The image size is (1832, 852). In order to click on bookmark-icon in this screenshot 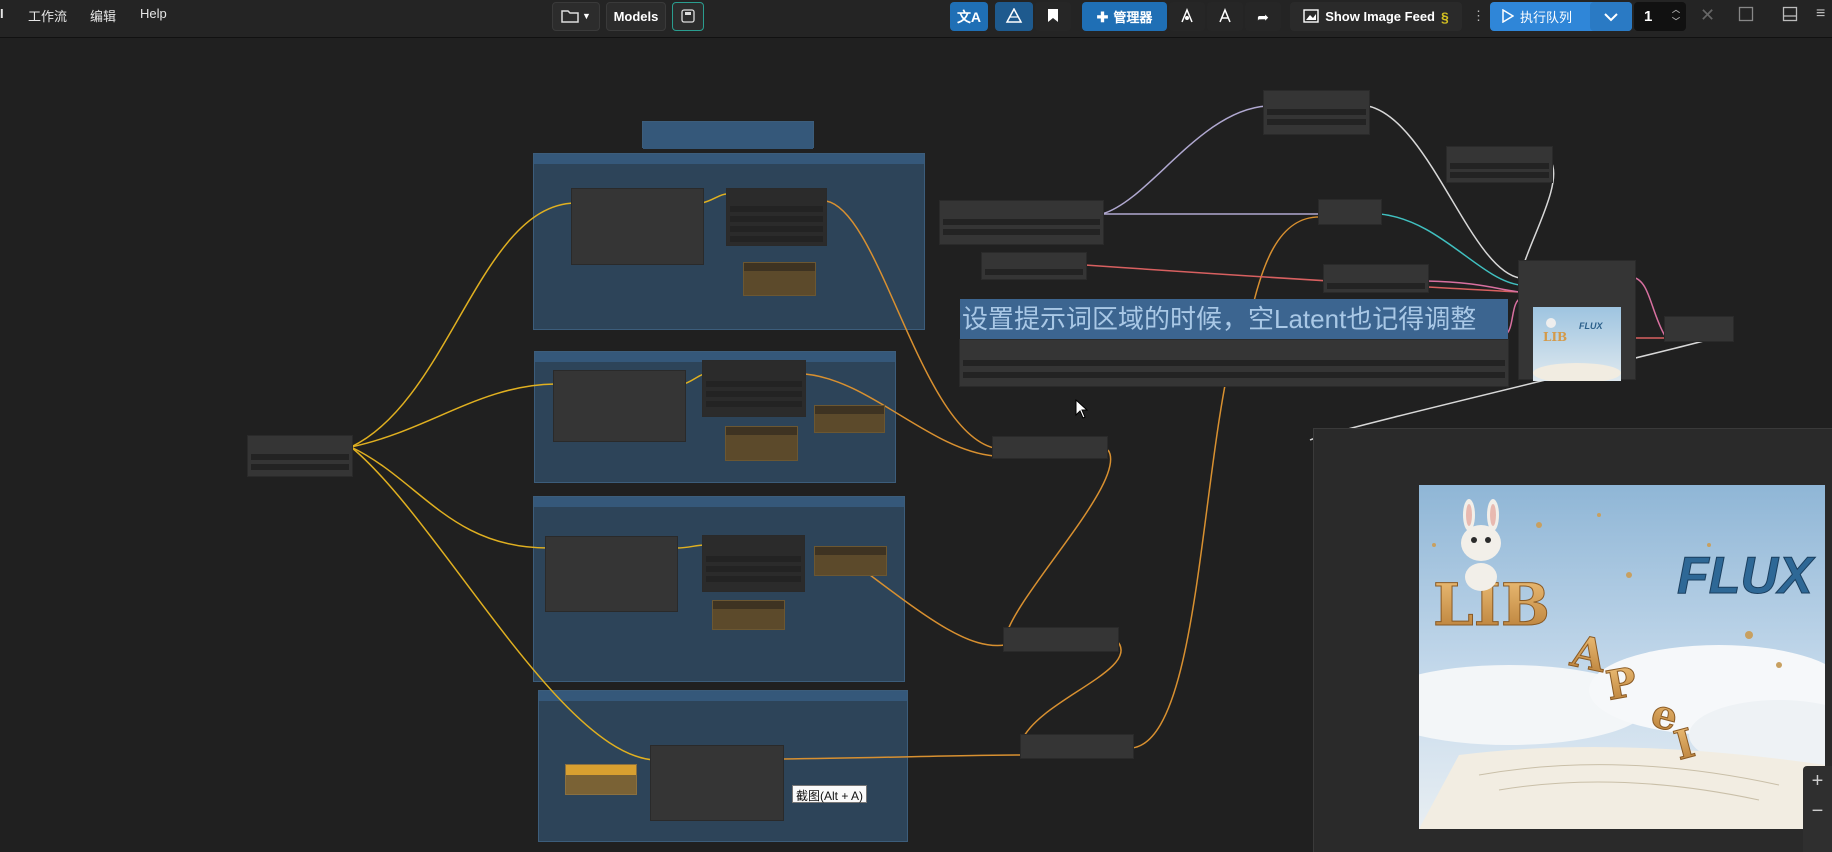, I will do `click(1053, 16)`.